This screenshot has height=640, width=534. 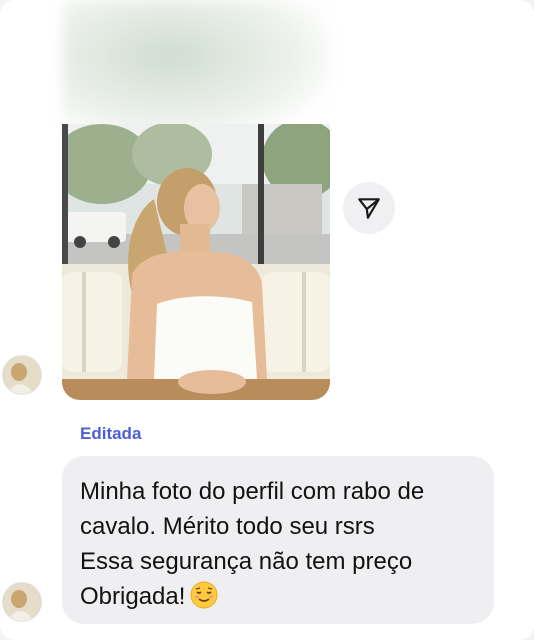 What do you see at coordinates (252, 491) in the screenshot?
I see `message-line: Minha foto do perfil com rabo de` at bounding box center [252, 491].